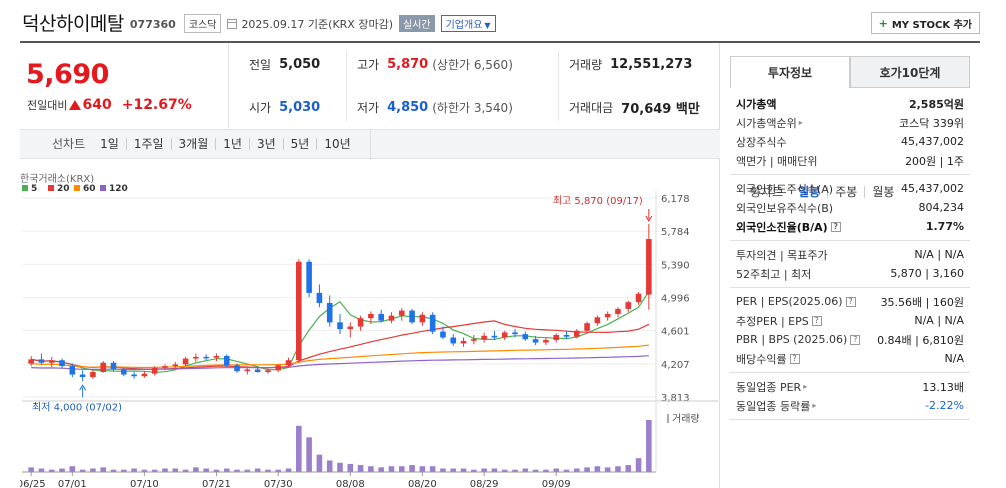  Describe the element at coordinates (850, 254) in the screenshot. I see `info-row: 투자의견 | 목표주가 N/A | N/A` at that location.